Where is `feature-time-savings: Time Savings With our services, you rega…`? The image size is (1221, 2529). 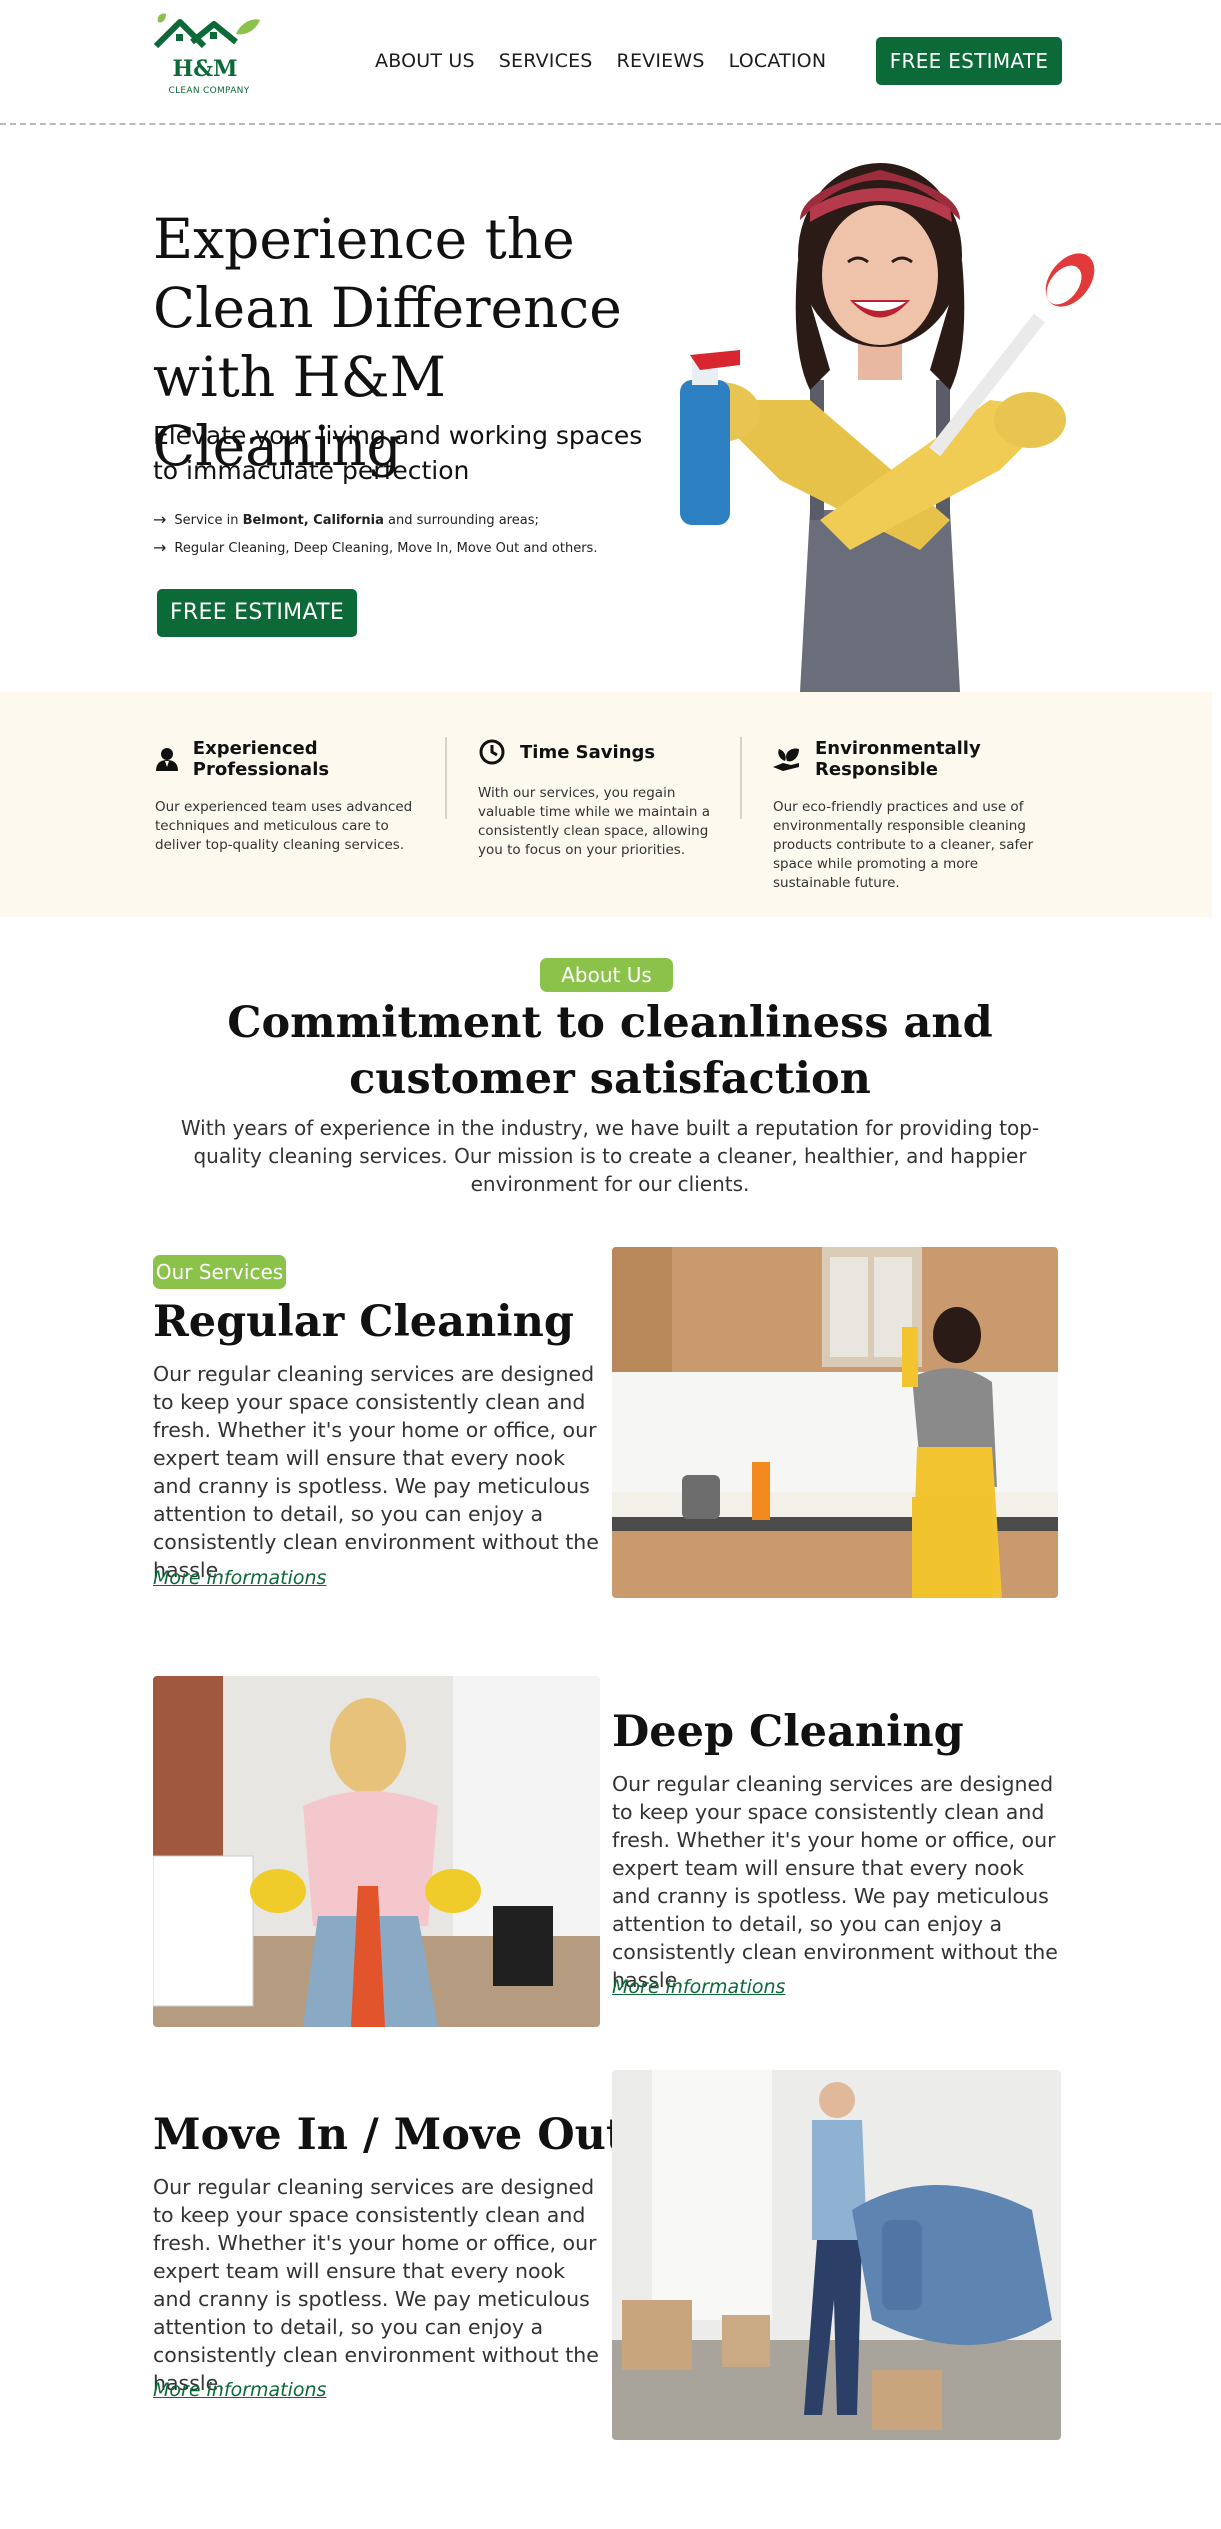 feature-time-savings: Time Savings With our services, you rega… is located at coordinates (598, 799).